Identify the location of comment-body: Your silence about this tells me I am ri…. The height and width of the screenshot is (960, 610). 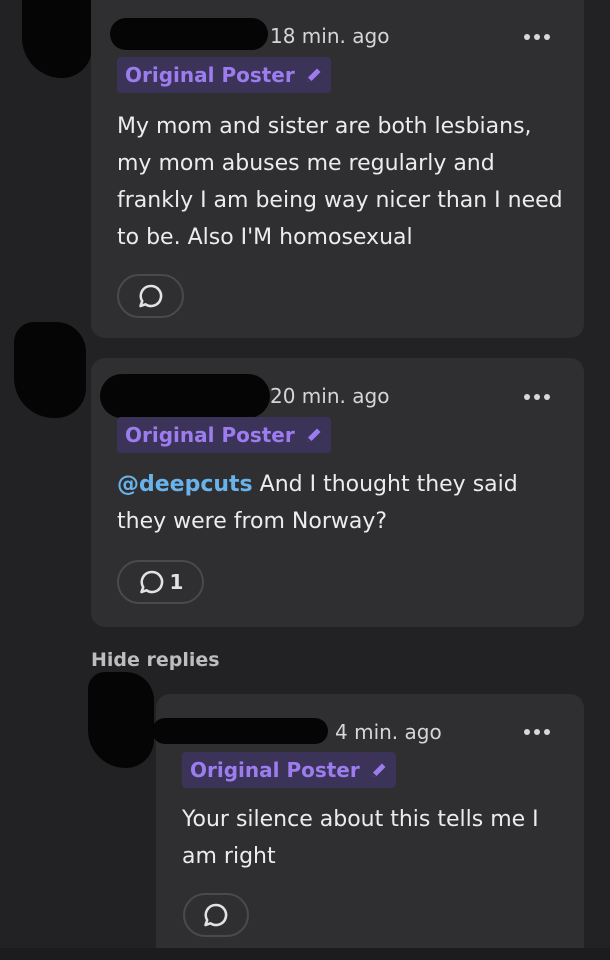
(360, 838).